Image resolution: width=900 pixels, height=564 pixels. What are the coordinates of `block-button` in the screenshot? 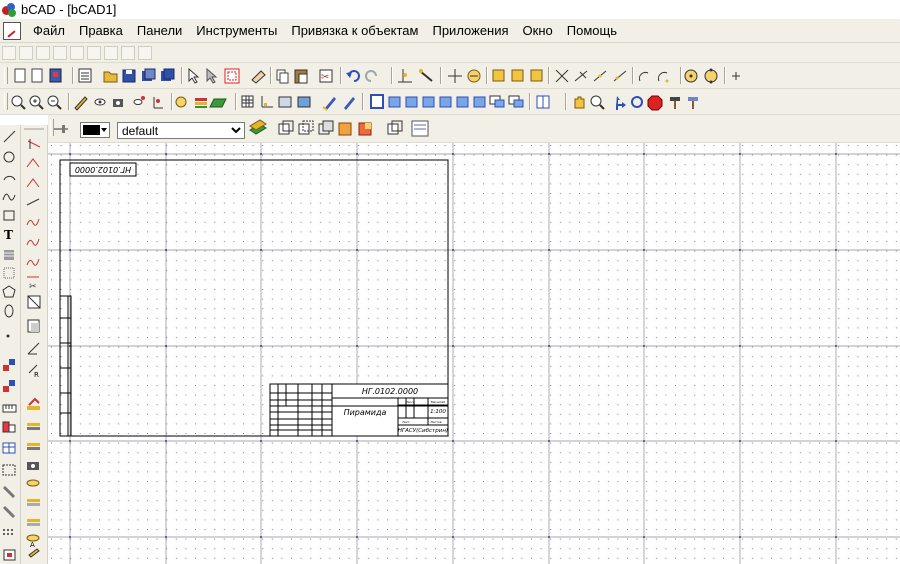 It's located at (10, 555).